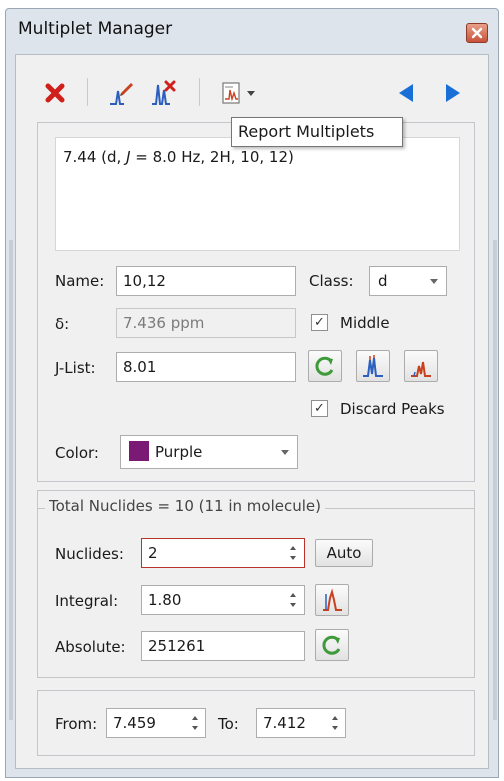 This screenshot has height=781, width=504. What do you see at coordinates (223, 553) in the screenshot?
I see `nuclides-input: 2` at bounding box center [223, 553].